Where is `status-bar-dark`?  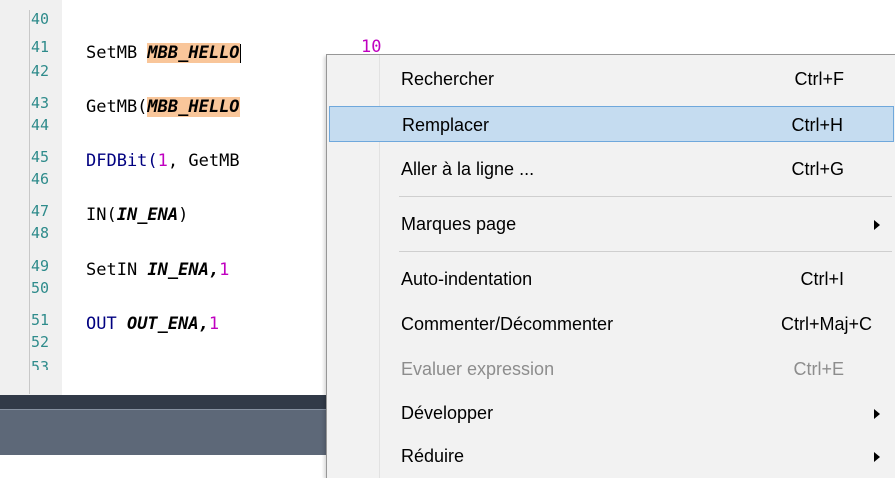
status-bar-dark is located at coordinates (165, 402).